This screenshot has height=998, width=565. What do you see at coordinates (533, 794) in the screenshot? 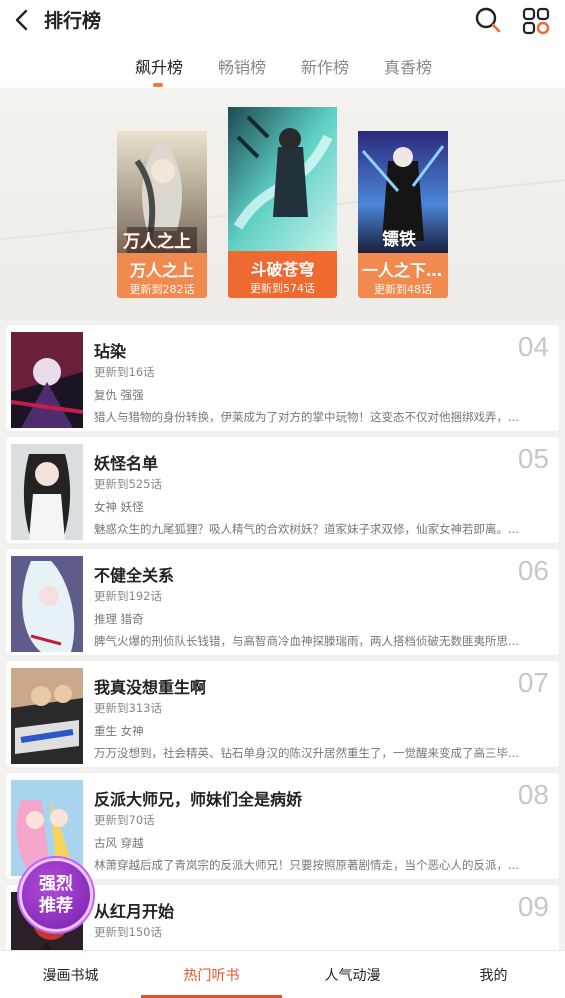
I see `rank-number: 08` at bounding box center [533, 794].